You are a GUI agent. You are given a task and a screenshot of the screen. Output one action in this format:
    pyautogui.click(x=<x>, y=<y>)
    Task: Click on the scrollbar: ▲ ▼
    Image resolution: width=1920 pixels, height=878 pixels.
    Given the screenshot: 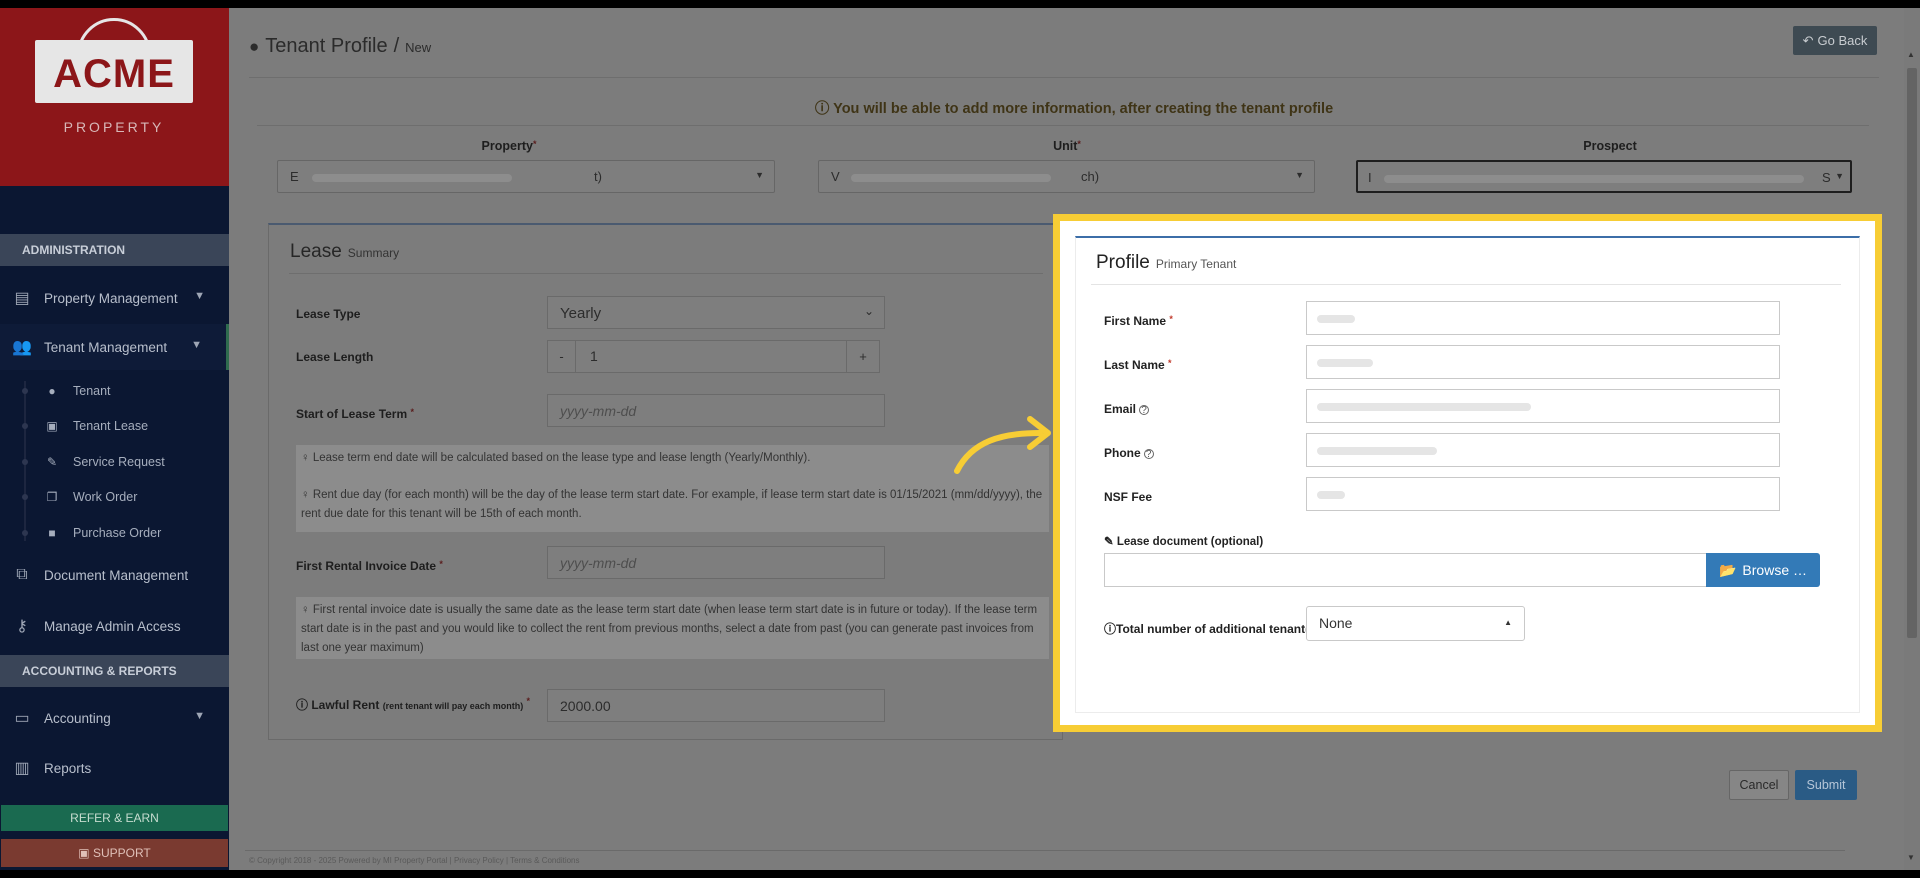 What is the action you would take?
    pyautogui.click(x=1912, y=439)
    